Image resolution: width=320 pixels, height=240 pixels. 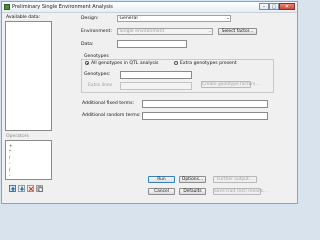 I want to click on cancel-button: Cancel, so click(x=161, y=191).